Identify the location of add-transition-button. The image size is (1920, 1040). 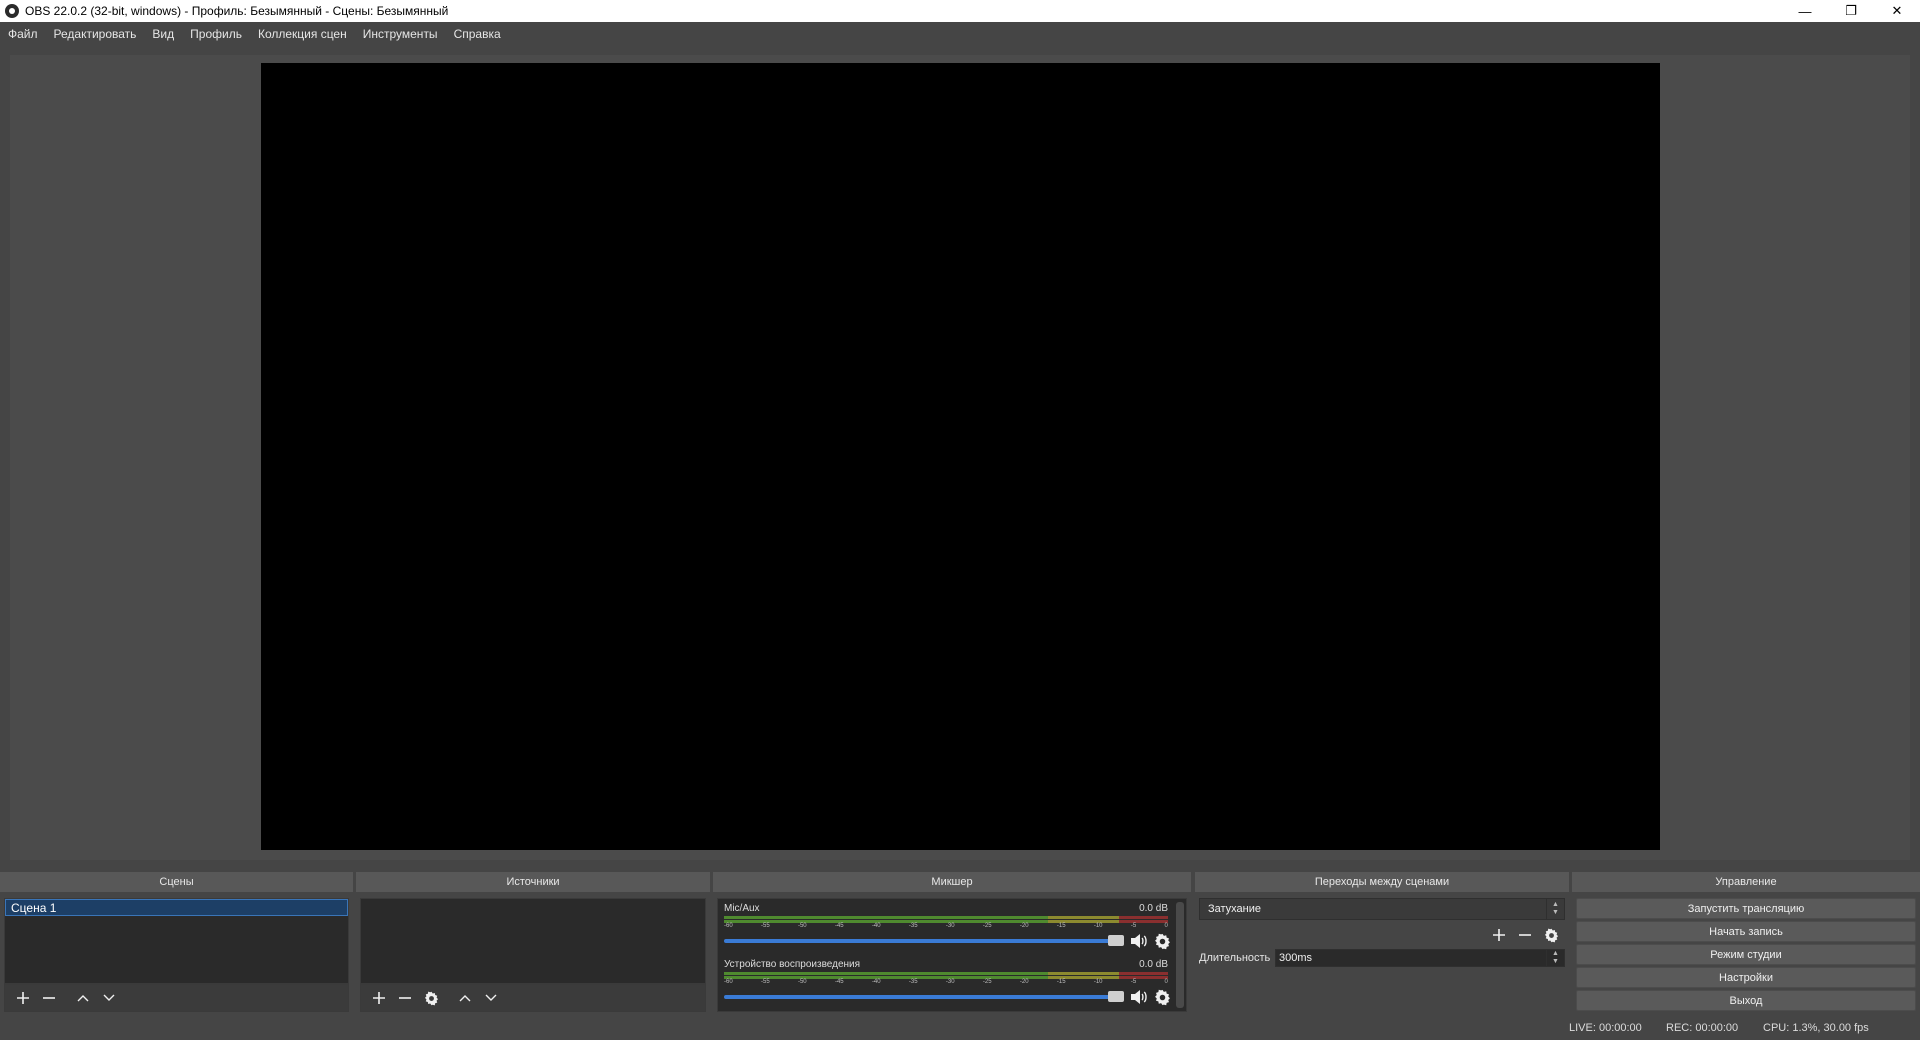
(1499, 935).